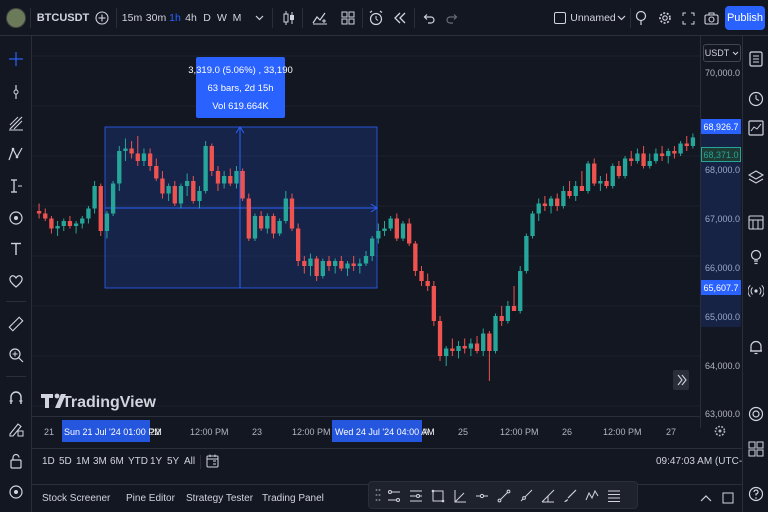  I want to click on hide-drawings-tool, so click(16, 492).